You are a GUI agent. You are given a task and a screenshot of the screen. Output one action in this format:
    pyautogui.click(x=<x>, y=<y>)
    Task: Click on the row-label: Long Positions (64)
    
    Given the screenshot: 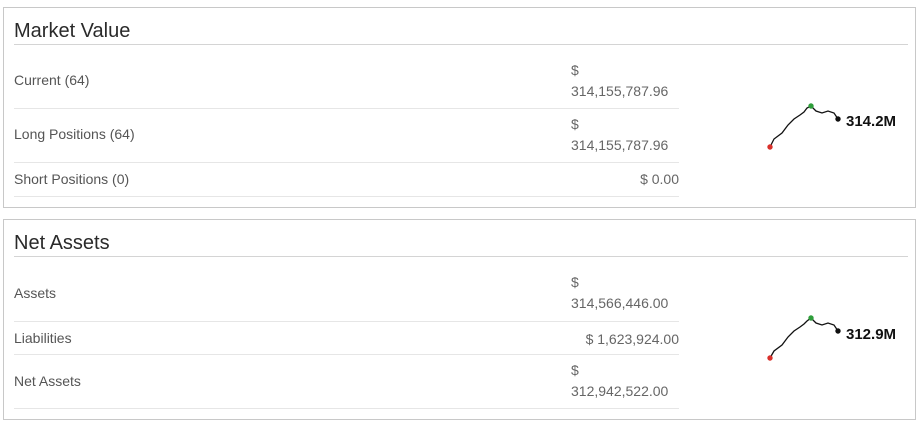 What is the action you would take?
    pyautogui.click(x=74, y=134)
    